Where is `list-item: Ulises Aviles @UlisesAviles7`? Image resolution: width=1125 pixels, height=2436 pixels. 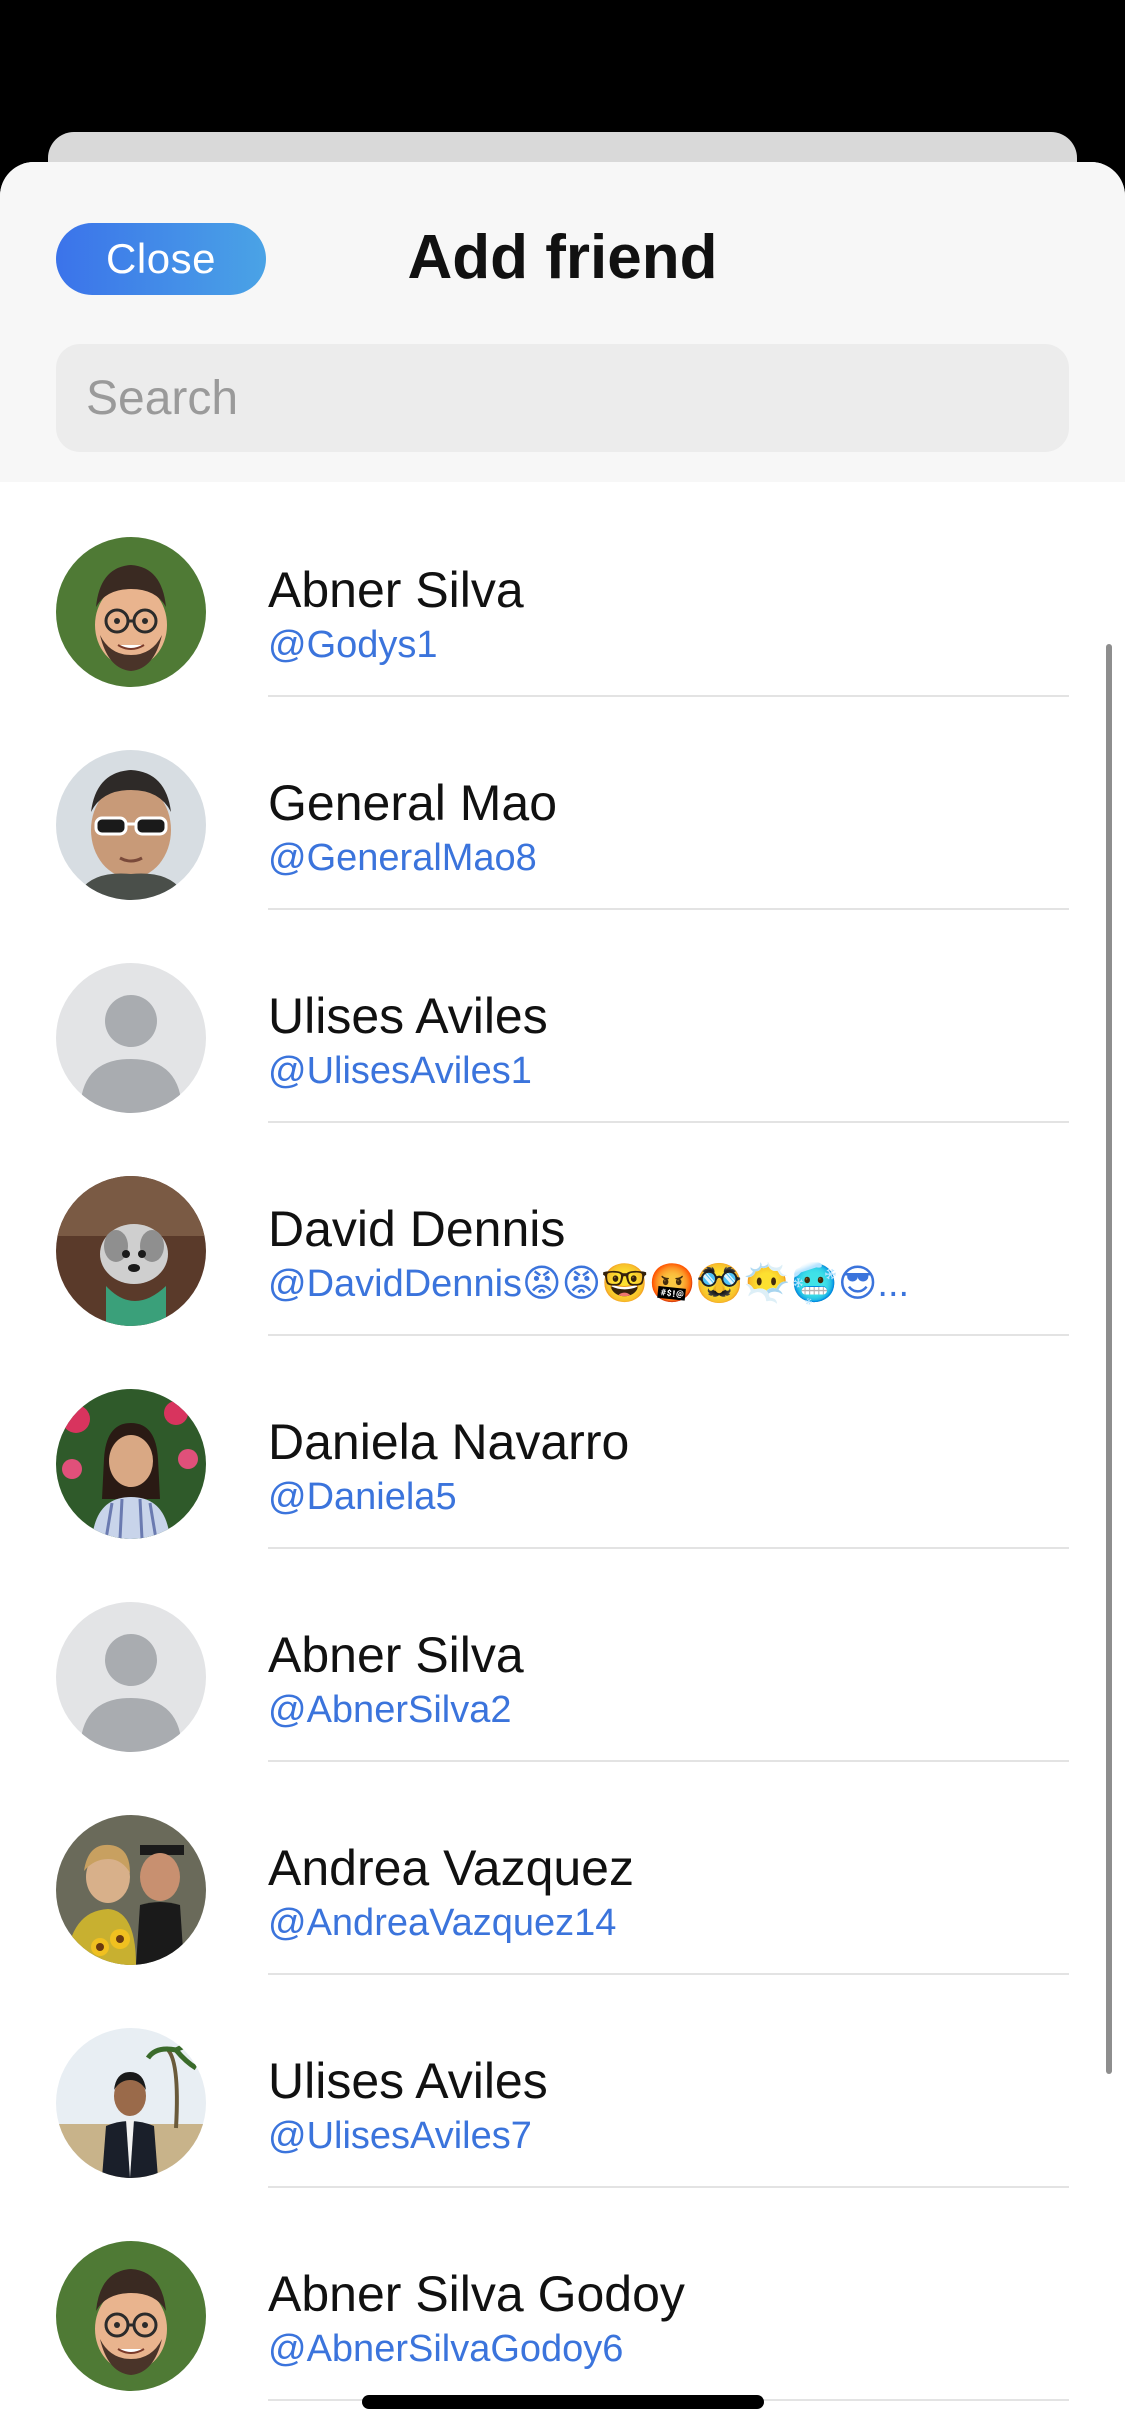 list-item: Ulises Aviles @UlisesAviles7 is located at coordinates (534, 2080).